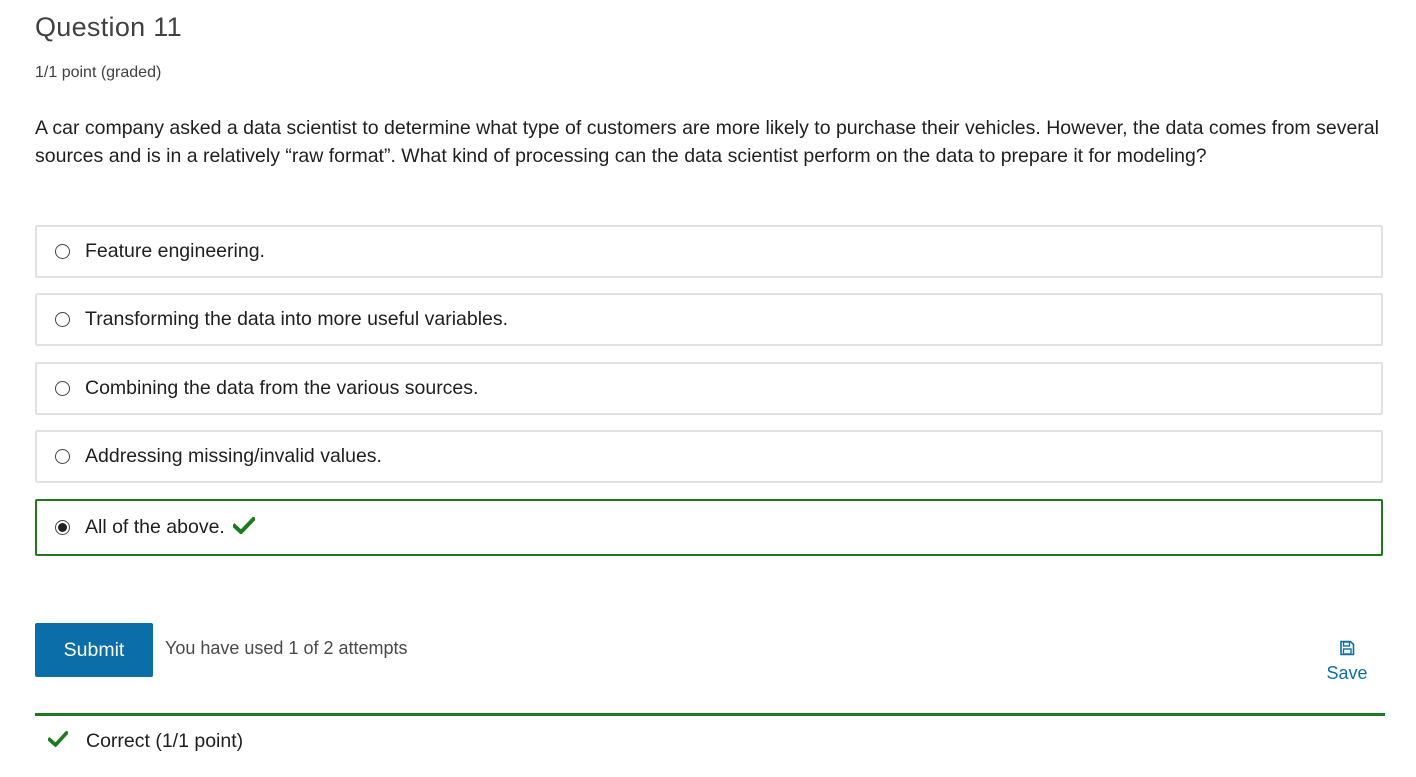  I want to click on question-points: 1/1 point (graded), so click(98, 72).